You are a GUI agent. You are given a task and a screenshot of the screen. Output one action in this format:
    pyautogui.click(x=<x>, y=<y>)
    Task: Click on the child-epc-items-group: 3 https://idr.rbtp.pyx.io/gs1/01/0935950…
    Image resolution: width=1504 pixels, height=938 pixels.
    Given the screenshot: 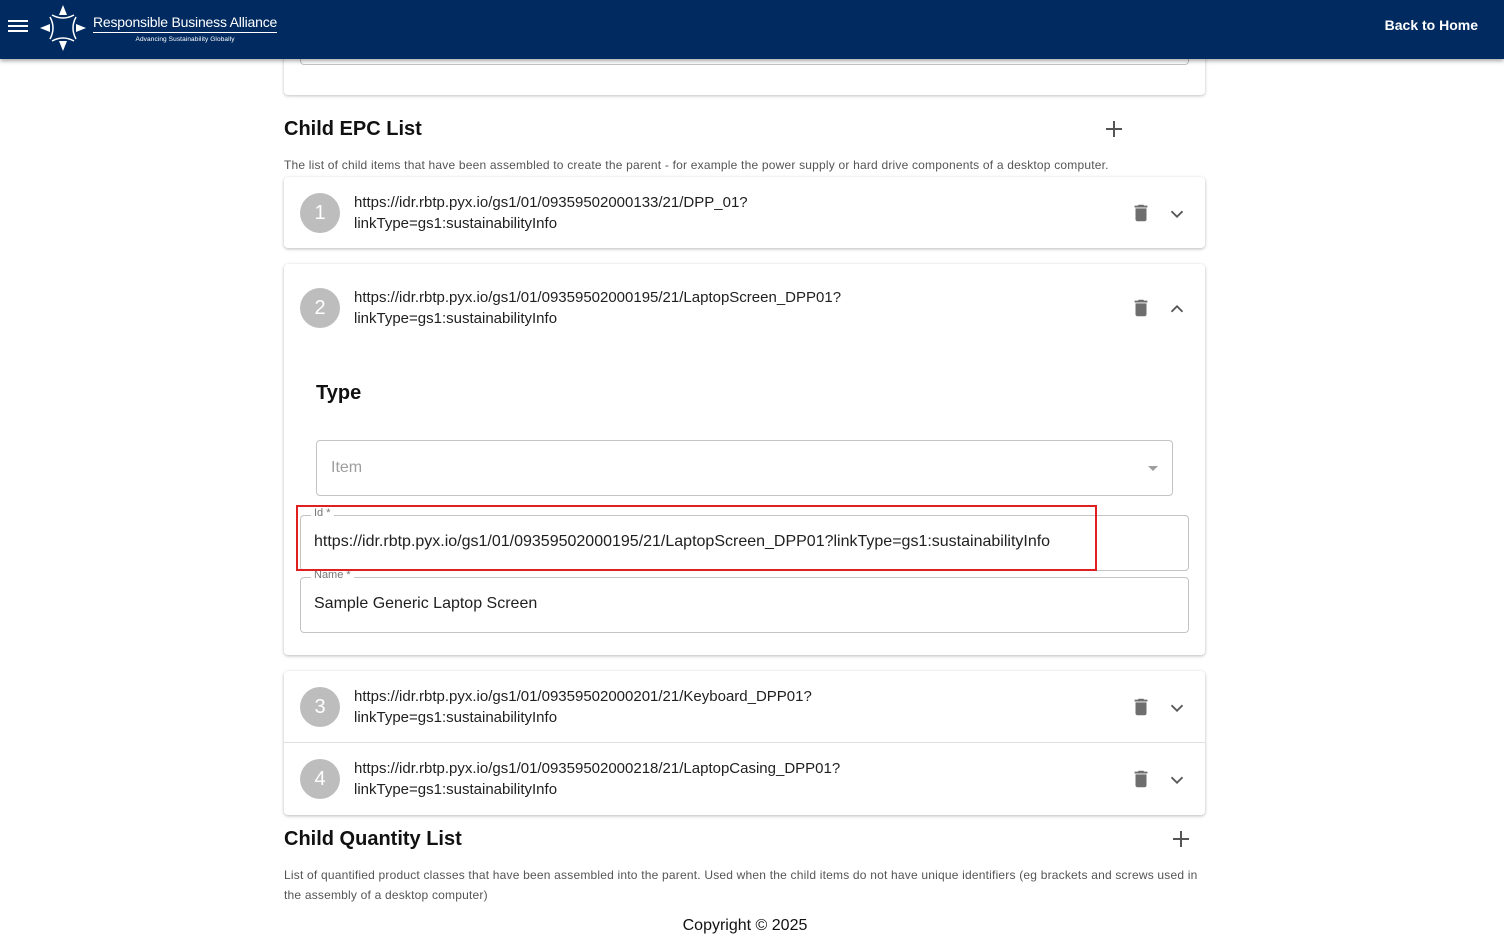 What is the action you would take?
    pyautogui.click(x=744, y=743)
    